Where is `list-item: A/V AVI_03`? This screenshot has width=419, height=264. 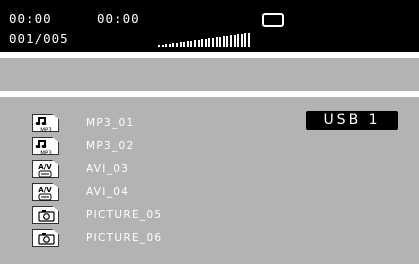
list-item: A/V AVI_03 is located at coordinates (150, 170).